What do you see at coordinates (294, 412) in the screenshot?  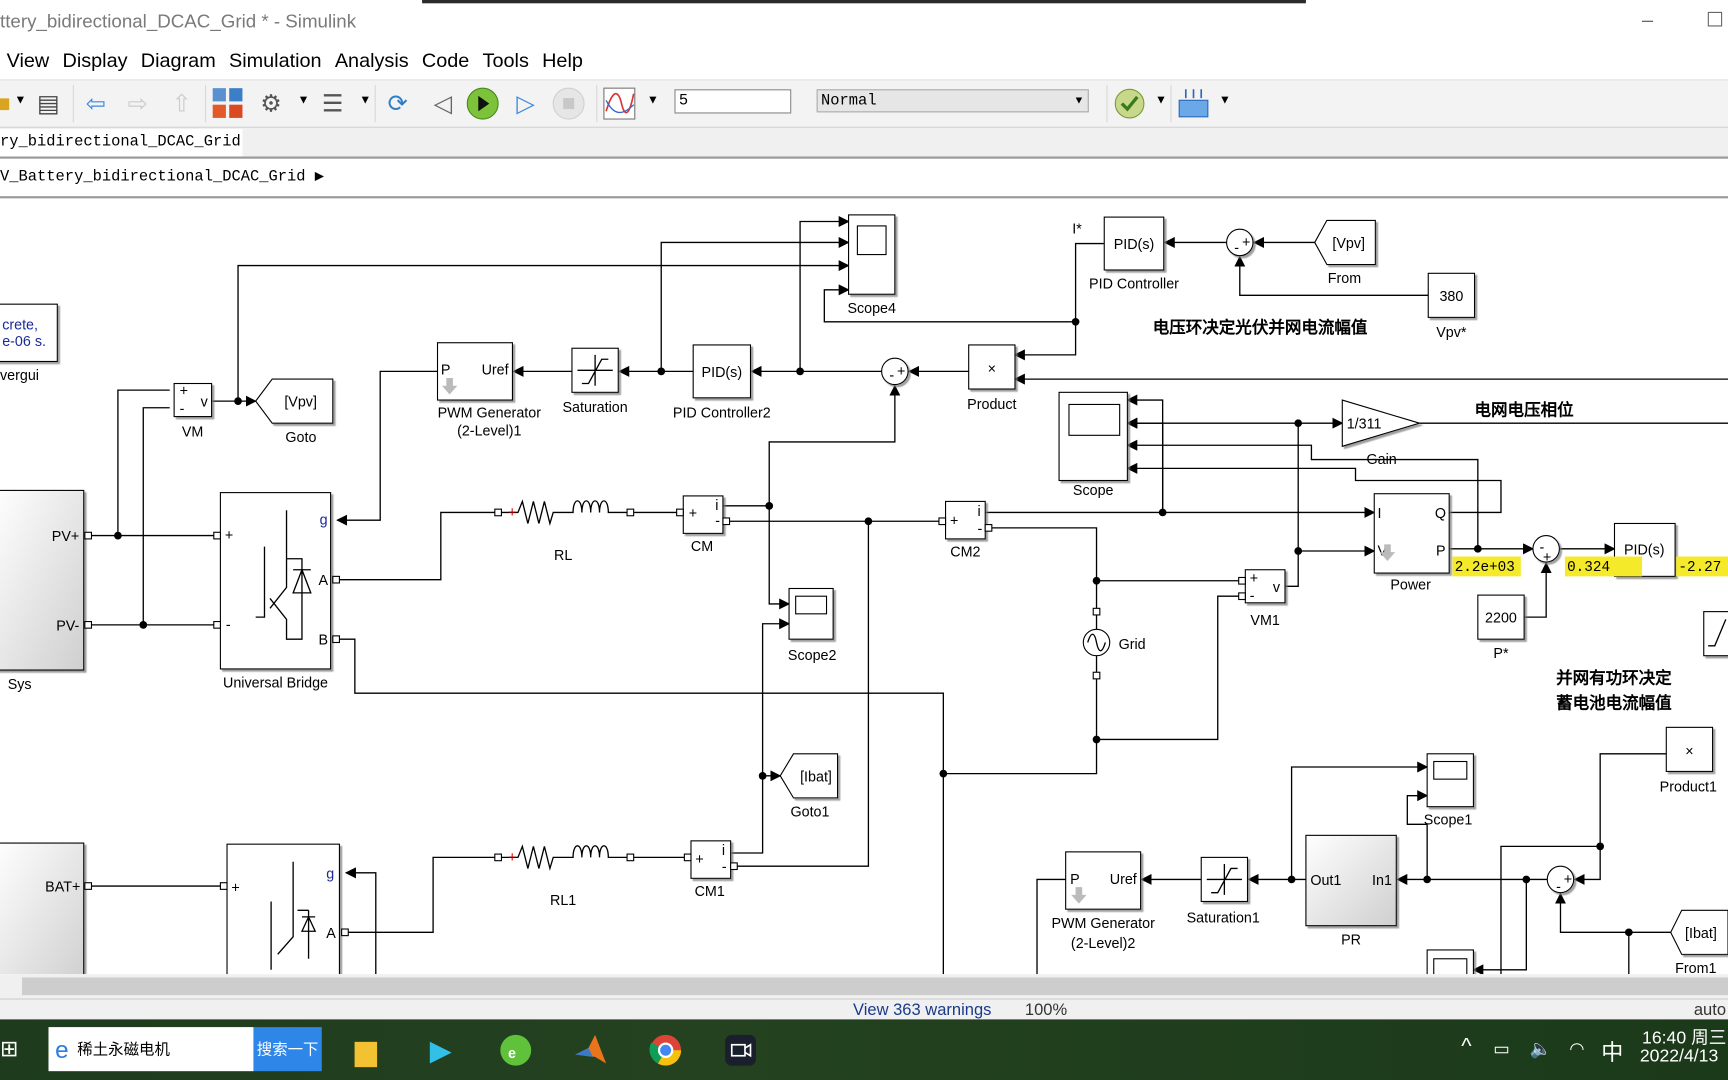 I see `goto-vpv-block: [Vpv] Goto` at bounding box center [294, 412].